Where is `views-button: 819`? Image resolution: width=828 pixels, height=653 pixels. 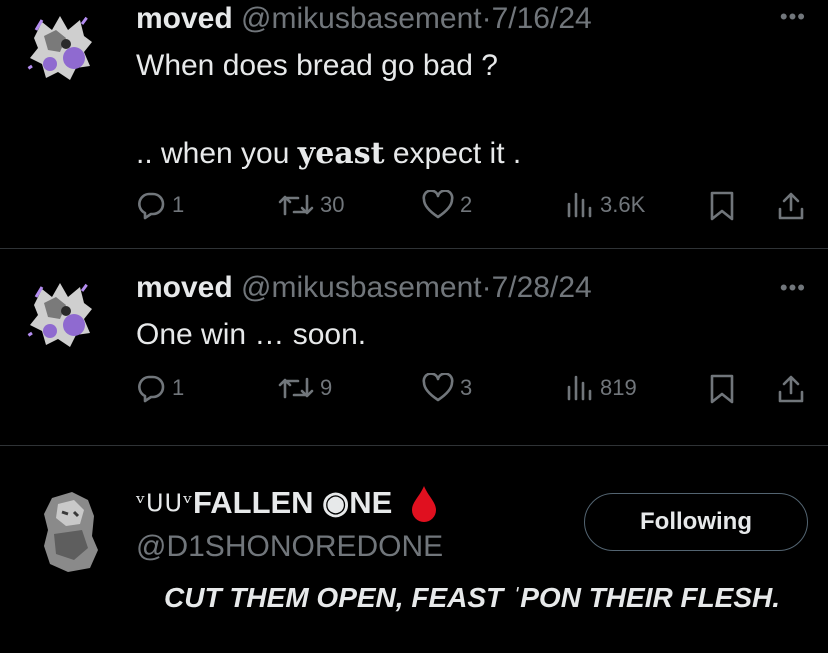
views-button: 819 is located at coordinates (601, 388).